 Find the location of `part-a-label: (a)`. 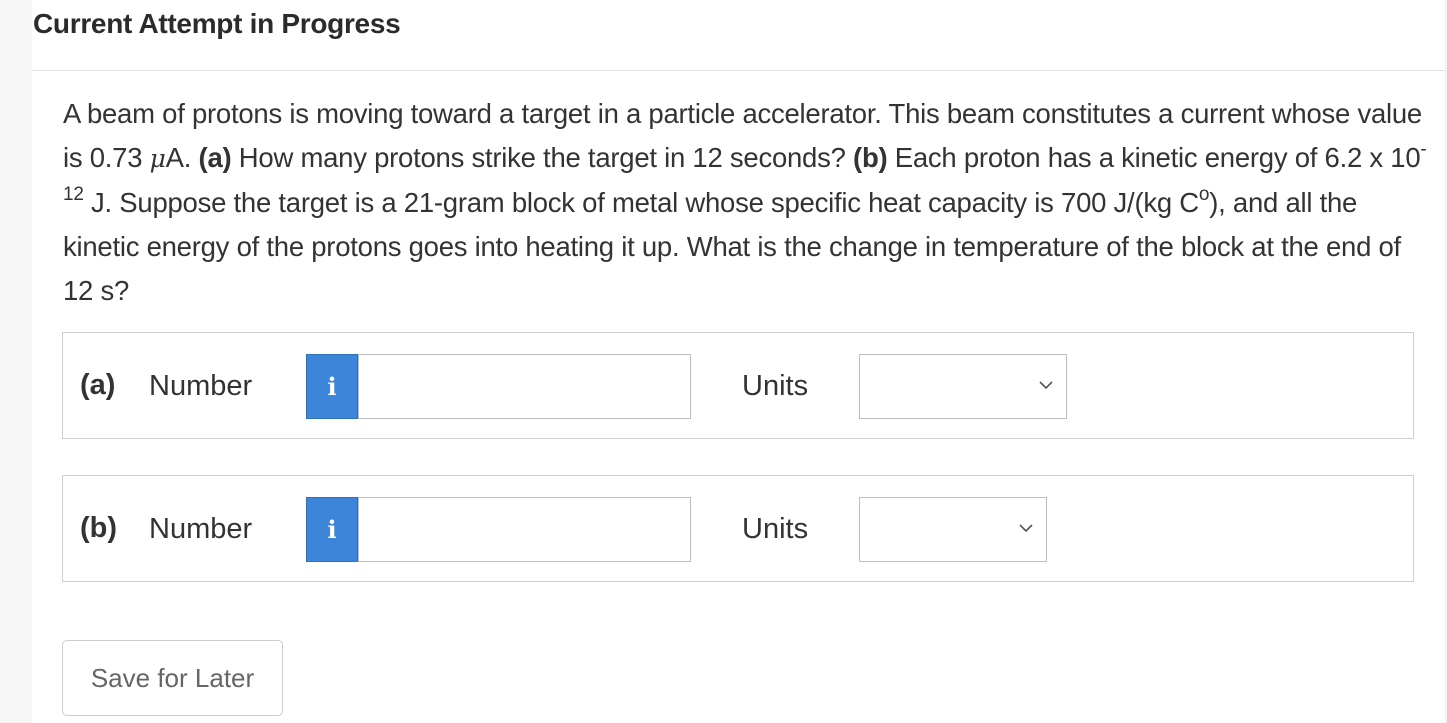

part-a-label: (a) is located at coordinates (98, 385).